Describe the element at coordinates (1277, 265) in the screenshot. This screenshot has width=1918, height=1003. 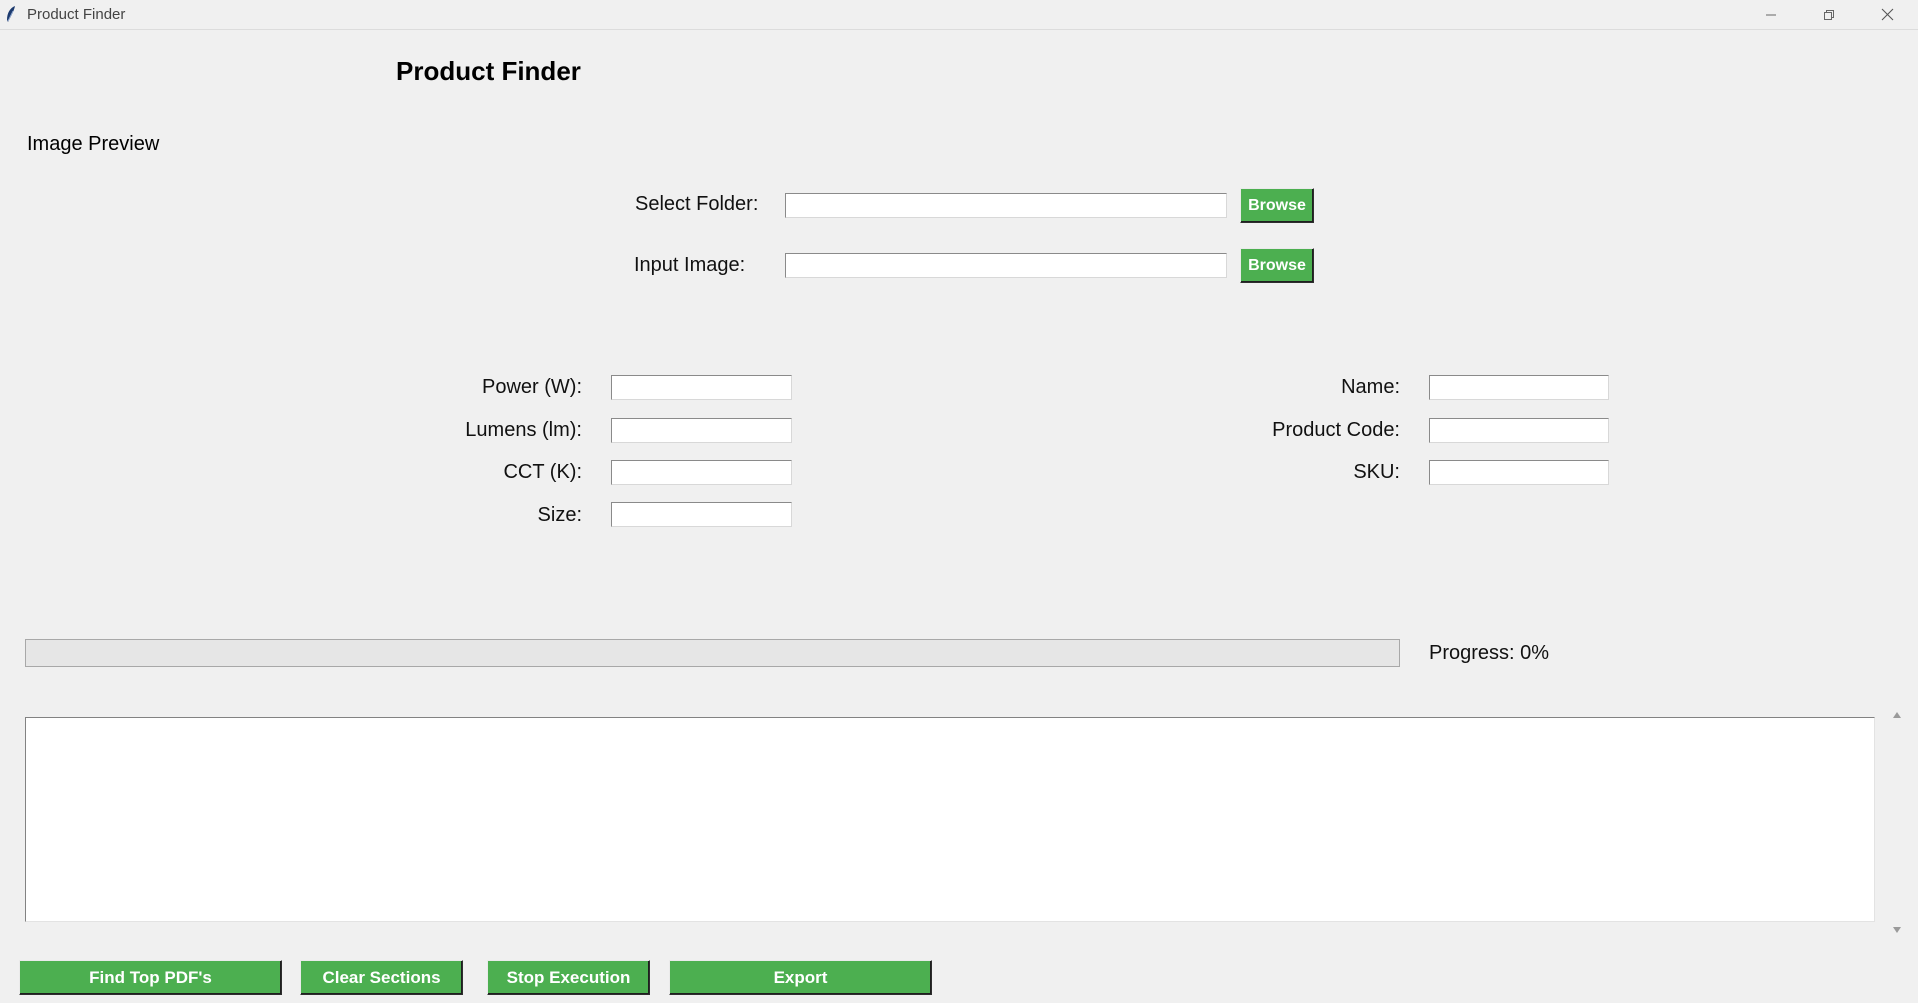
I see `browse-image-button: Browse` at that location.